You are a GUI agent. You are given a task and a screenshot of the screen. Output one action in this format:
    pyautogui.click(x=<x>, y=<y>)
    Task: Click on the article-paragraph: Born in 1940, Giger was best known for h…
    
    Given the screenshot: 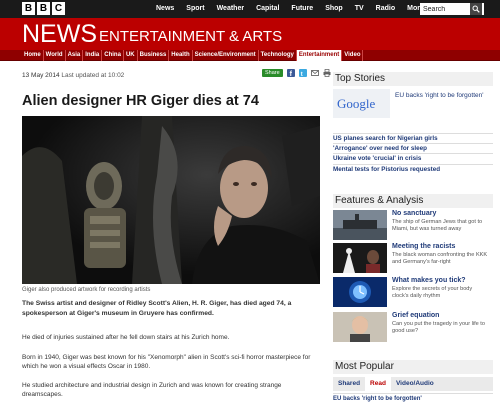 What is the action you would take?
    pyautogui.click(x=166, y=362)
    